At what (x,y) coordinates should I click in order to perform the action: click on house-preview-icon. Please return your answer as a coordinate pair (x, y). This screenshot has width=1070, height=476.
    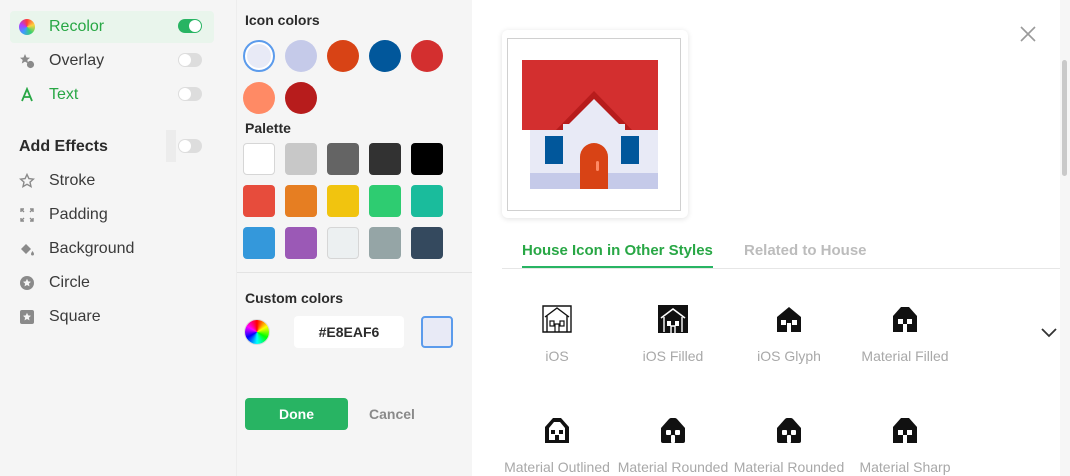
    Looking at the image, I should click on (590, 124).